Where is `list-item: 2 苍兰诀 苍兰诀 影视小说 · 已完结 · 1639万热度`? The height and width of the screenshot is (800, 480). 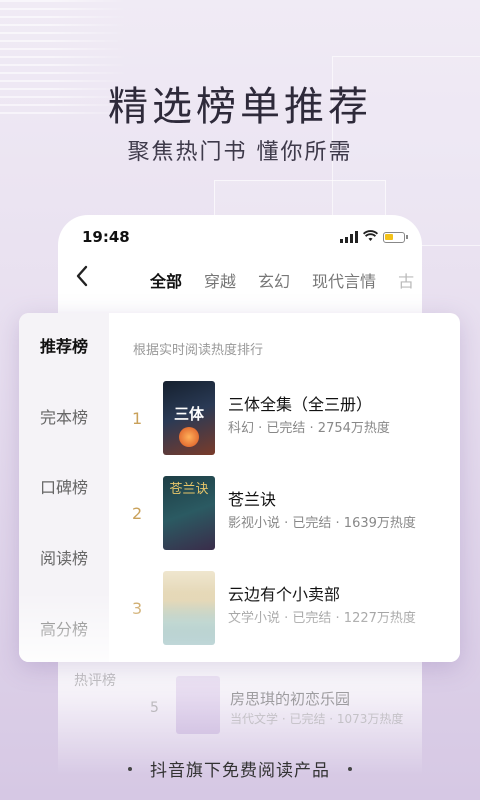 list-item: 2 苍兰诀 苍兰诀 影视小说 · 已完结 · 1639万热度 is located at coordinates (239, 514).